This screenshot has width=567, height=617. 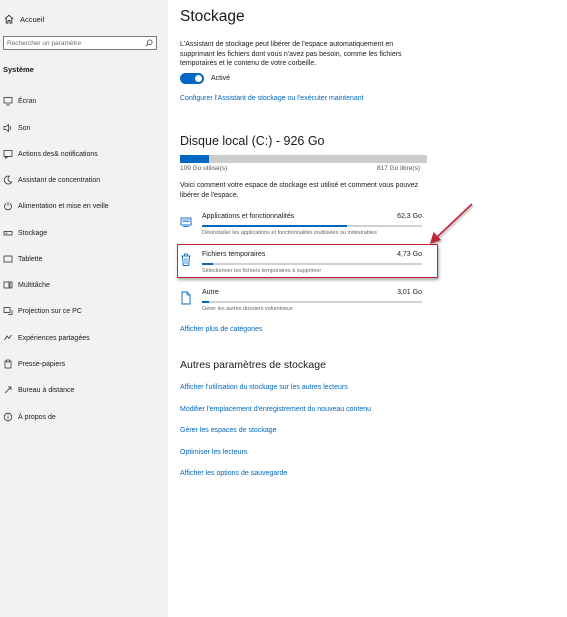 What do you see at coordinates (8, 364) in the screenshot?
I see `clipboard-icon` at bounding box center [8, 364].